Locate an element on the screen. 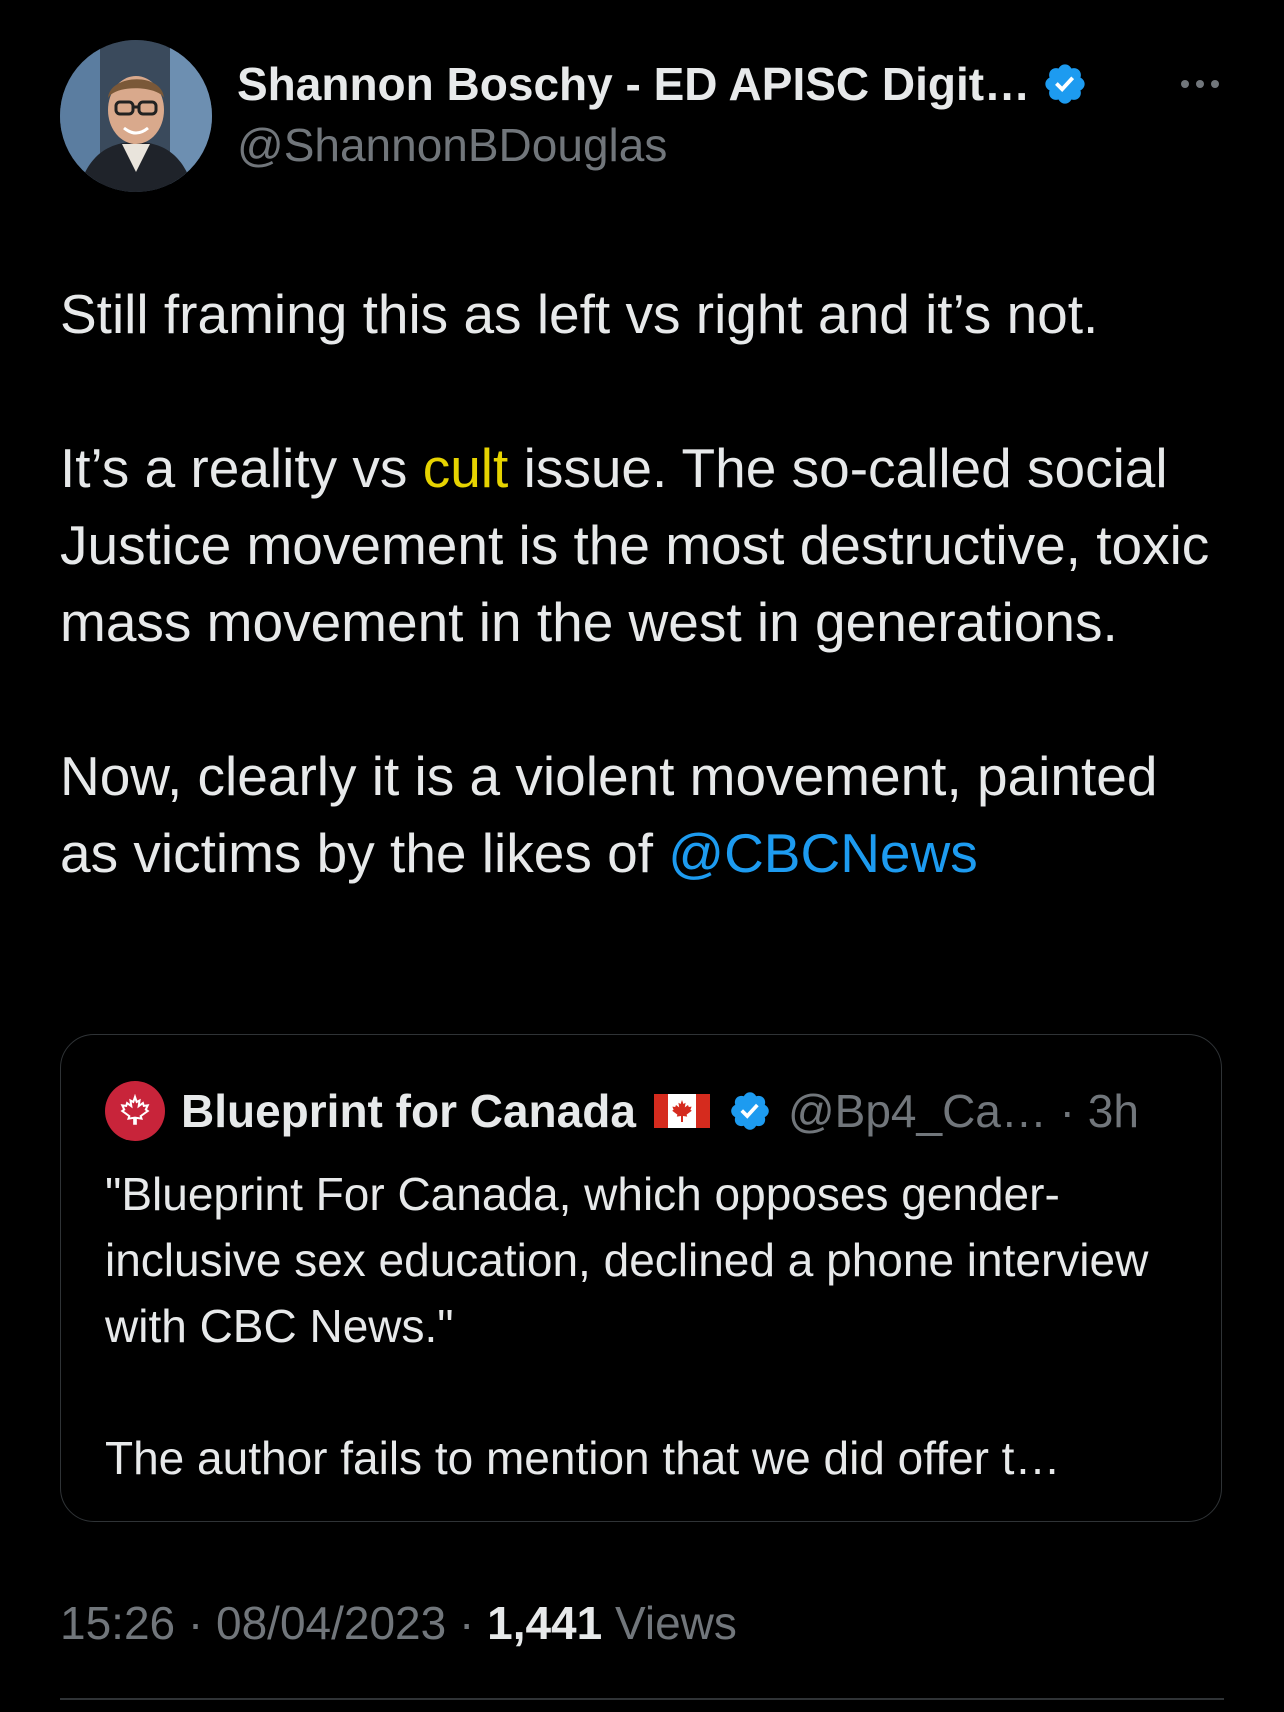 The image size is (1284, 1712). quoted-tweet-header: Blueprint for Canada @Bp4_Ca… · 3h is located at coordinates (622, 1111).